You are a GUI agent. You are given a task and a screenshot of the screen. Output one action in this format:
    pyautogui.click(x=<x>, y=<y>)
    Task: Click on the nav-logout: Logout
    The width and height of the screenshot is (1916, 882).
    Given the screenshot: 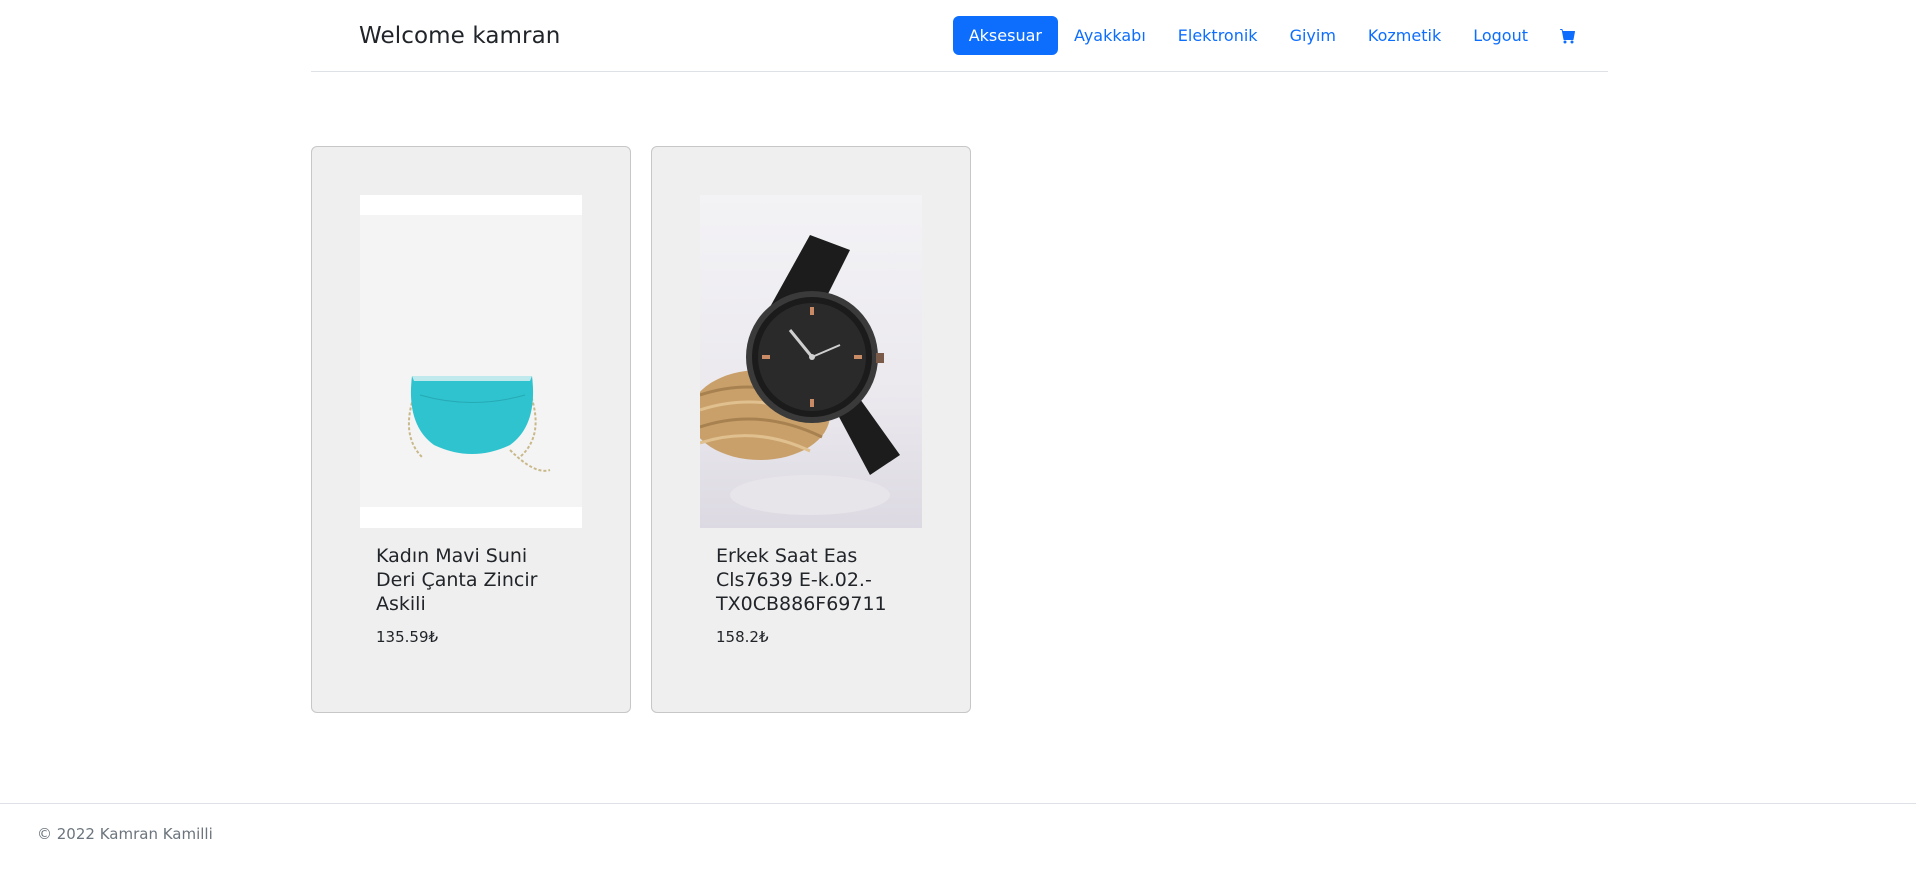 What is the action you would take?
    pyautogui.click(x=1500, y=35)
    